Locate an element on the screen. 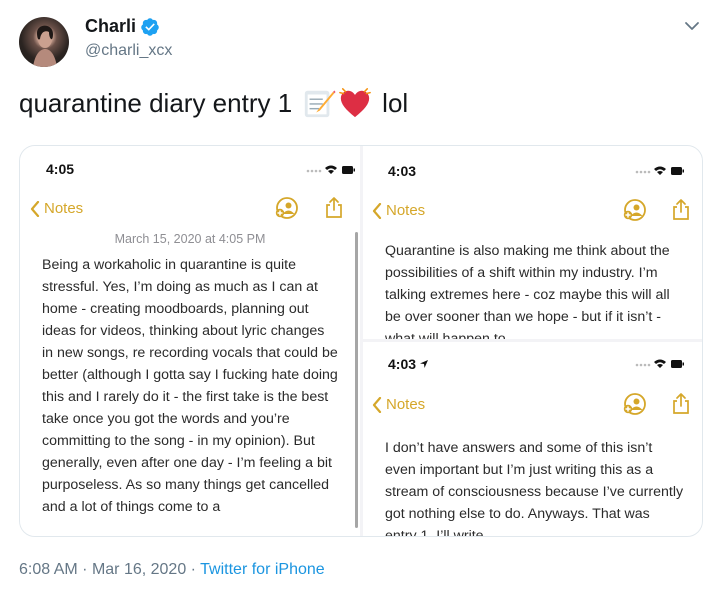 This screenshot has height=600, width=720. ghost-text is located at coordinates (434, 163).